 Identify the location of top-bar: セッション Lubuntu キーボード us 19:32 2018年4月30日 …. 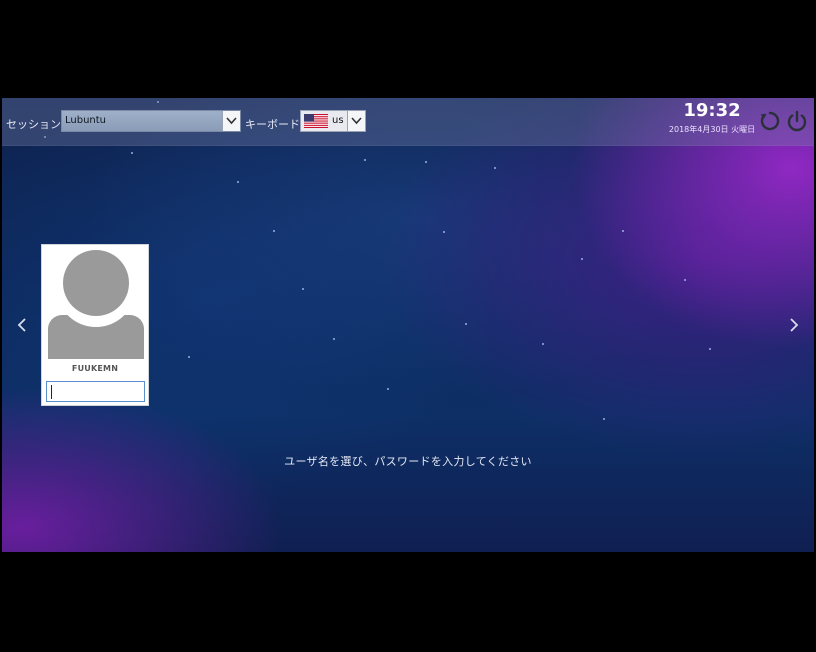
(408, 122).